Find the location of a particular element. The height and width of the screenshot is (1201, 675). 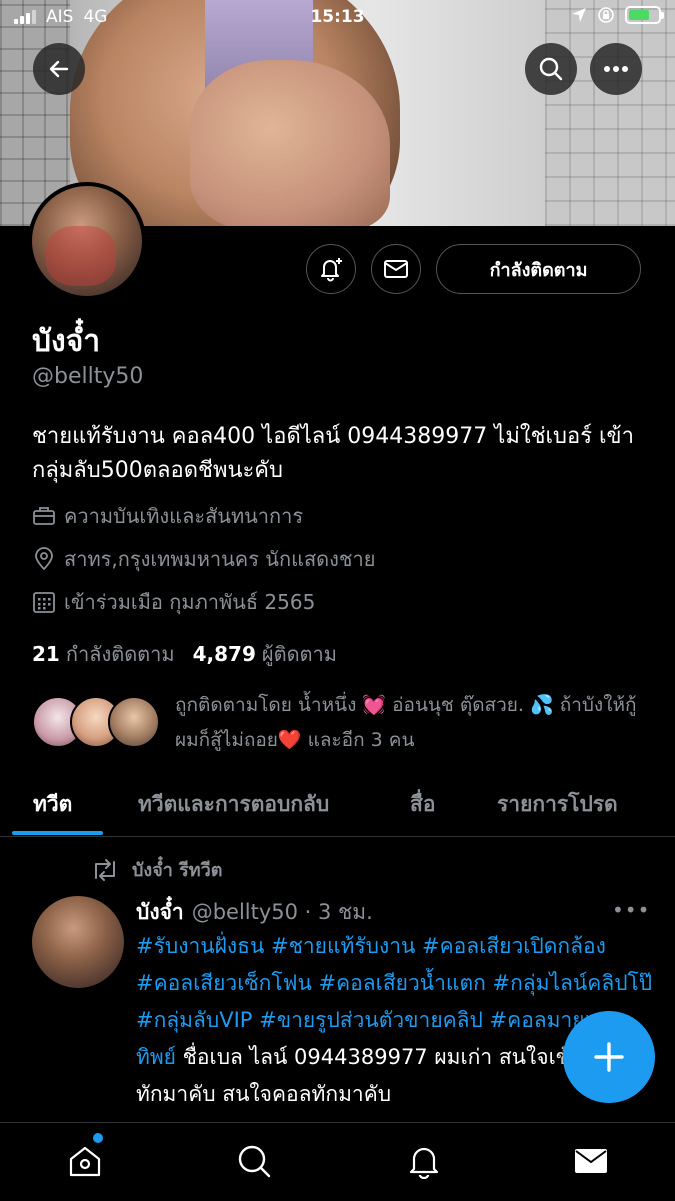

profile-category: ความบันเทิงและสันทนาการ is located at coordinates (167, 516).